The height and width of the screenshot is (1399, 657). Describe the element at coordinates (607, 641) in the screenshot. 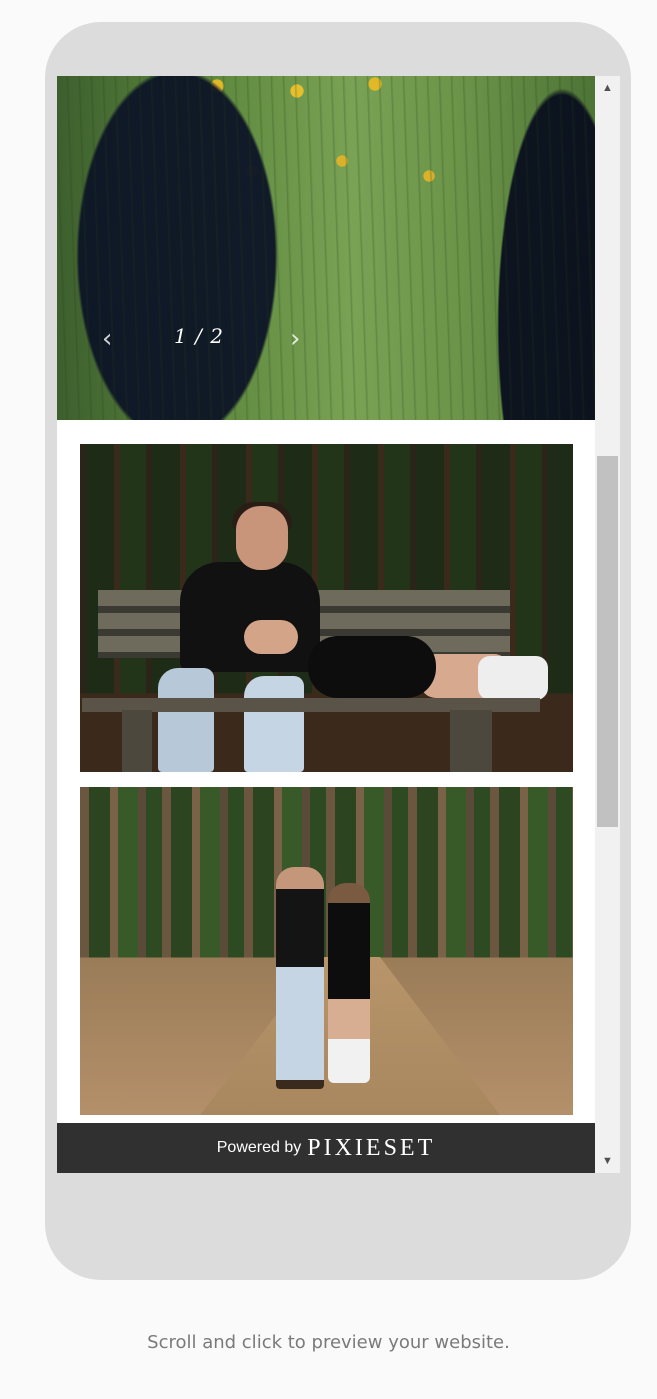

I see `scrollbar-thumb` at that location.